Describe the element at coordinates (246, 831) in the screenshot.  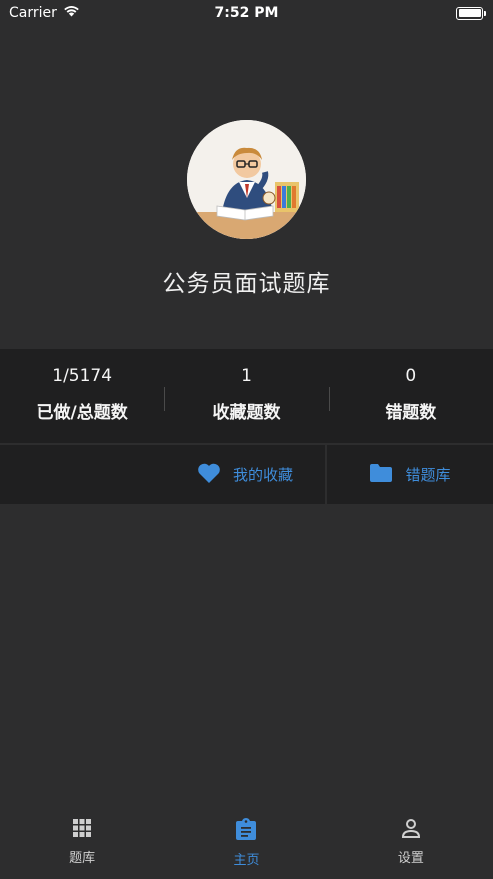
I see `clipboard-icon` at that location.